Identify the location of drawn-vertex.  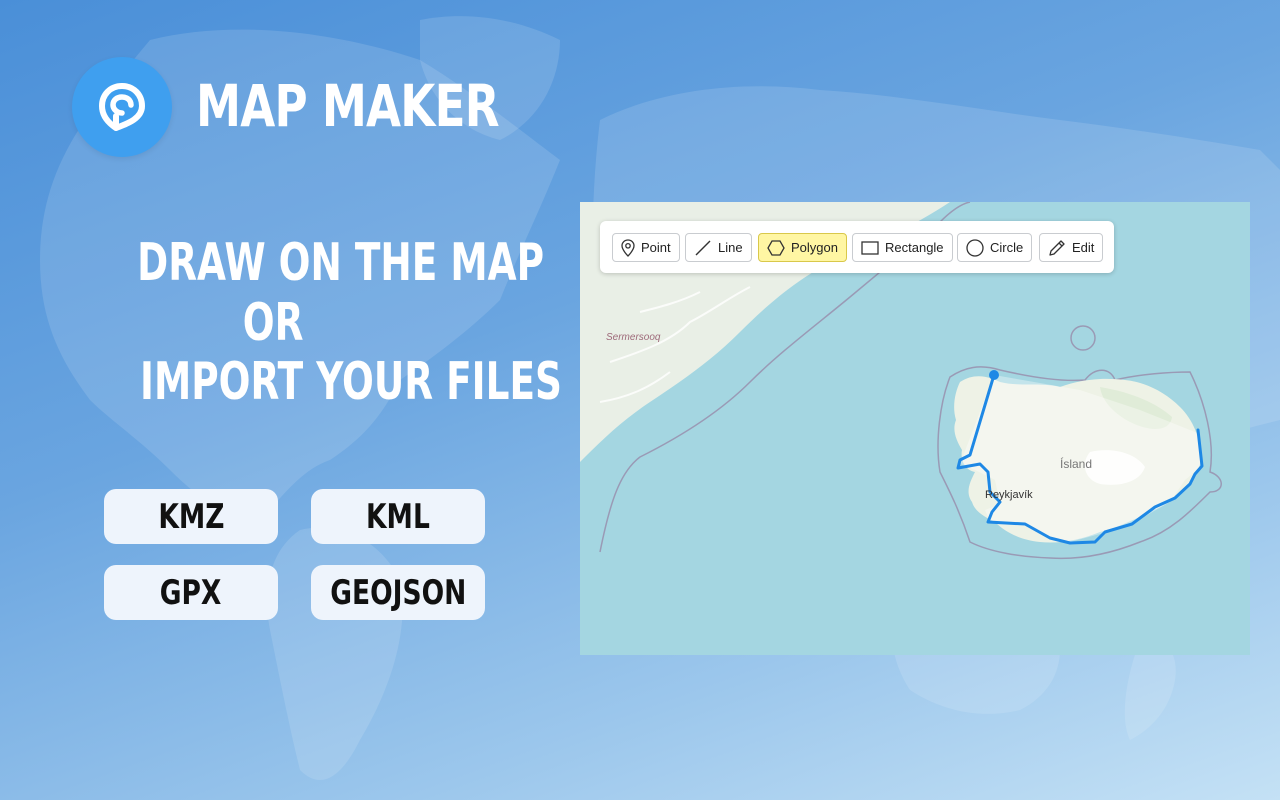
(994, 375).